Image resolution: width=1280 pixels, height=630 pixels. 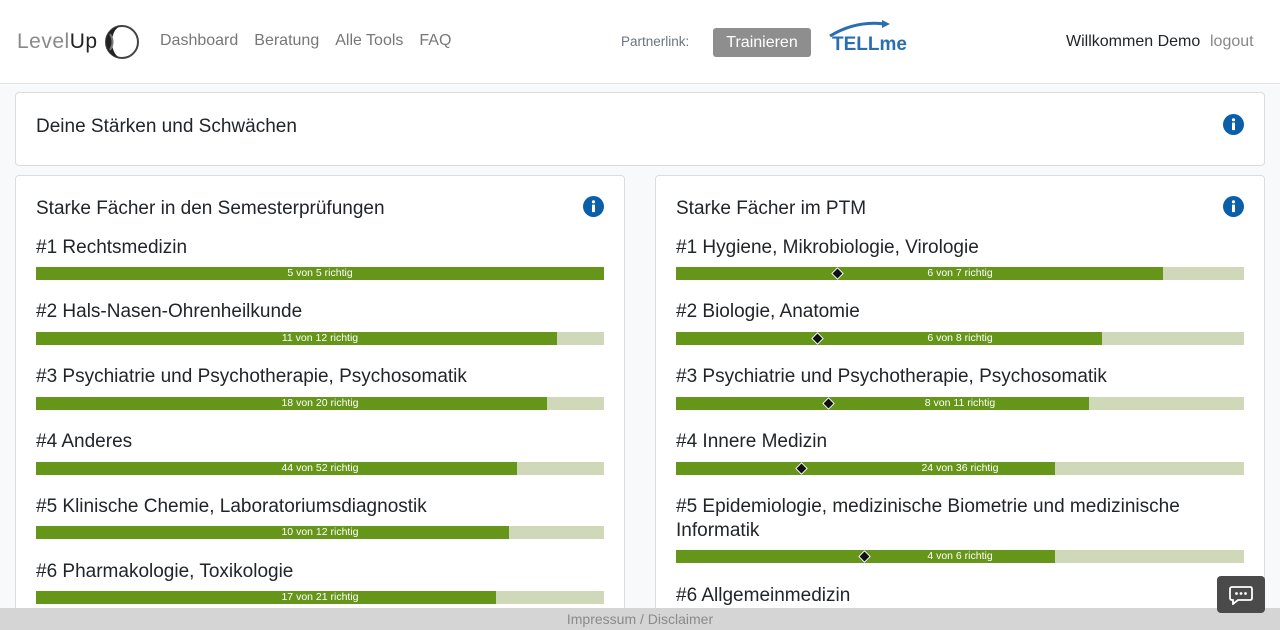 I want to click on tellme-logo: TELLme, so click(x=868, y=38).